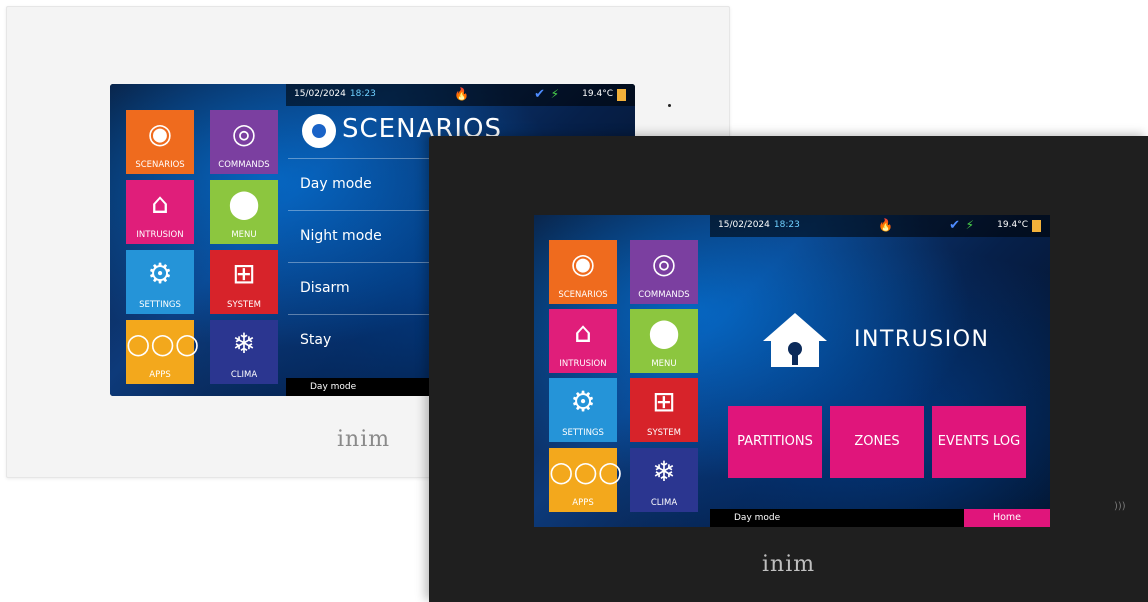 This screenshot has width=1148, height=602. Describe the element at coordinates (669, 105) in the screenshot. I see `sensor-dot` at that location.